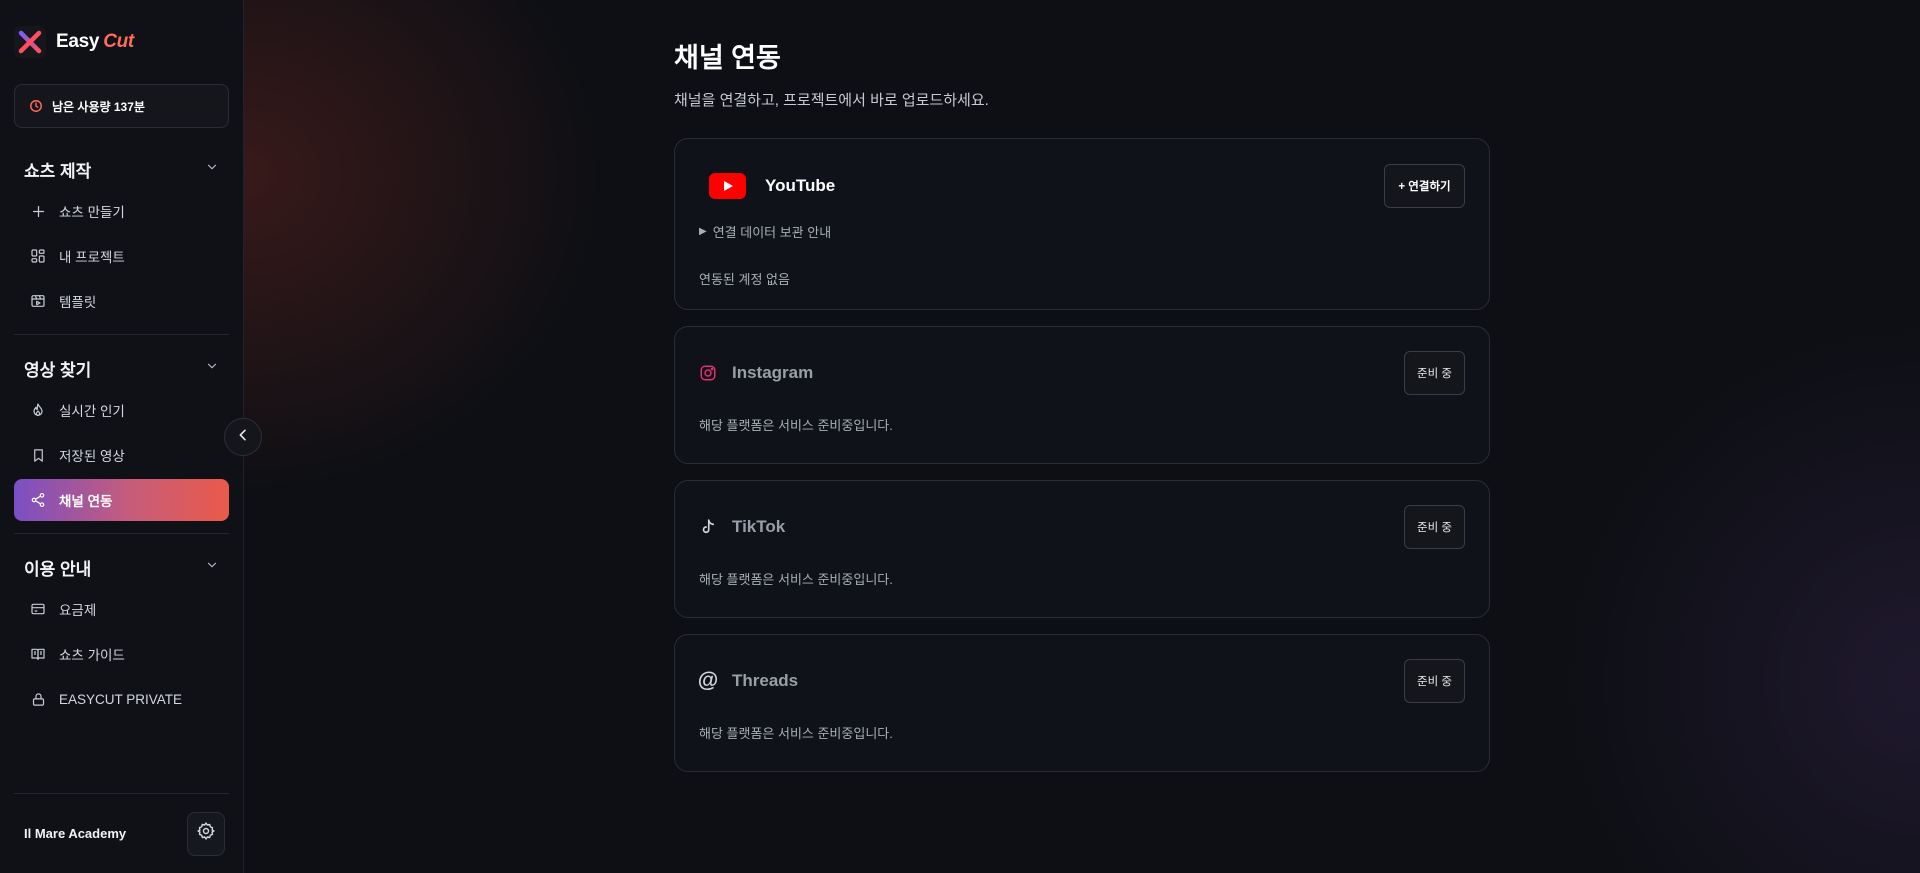 This screenshot has height=873, width=1920. What do you see at coordinates (38, 654) in the screenshot?
I see `book-icon` at bounding box center [38, 654].